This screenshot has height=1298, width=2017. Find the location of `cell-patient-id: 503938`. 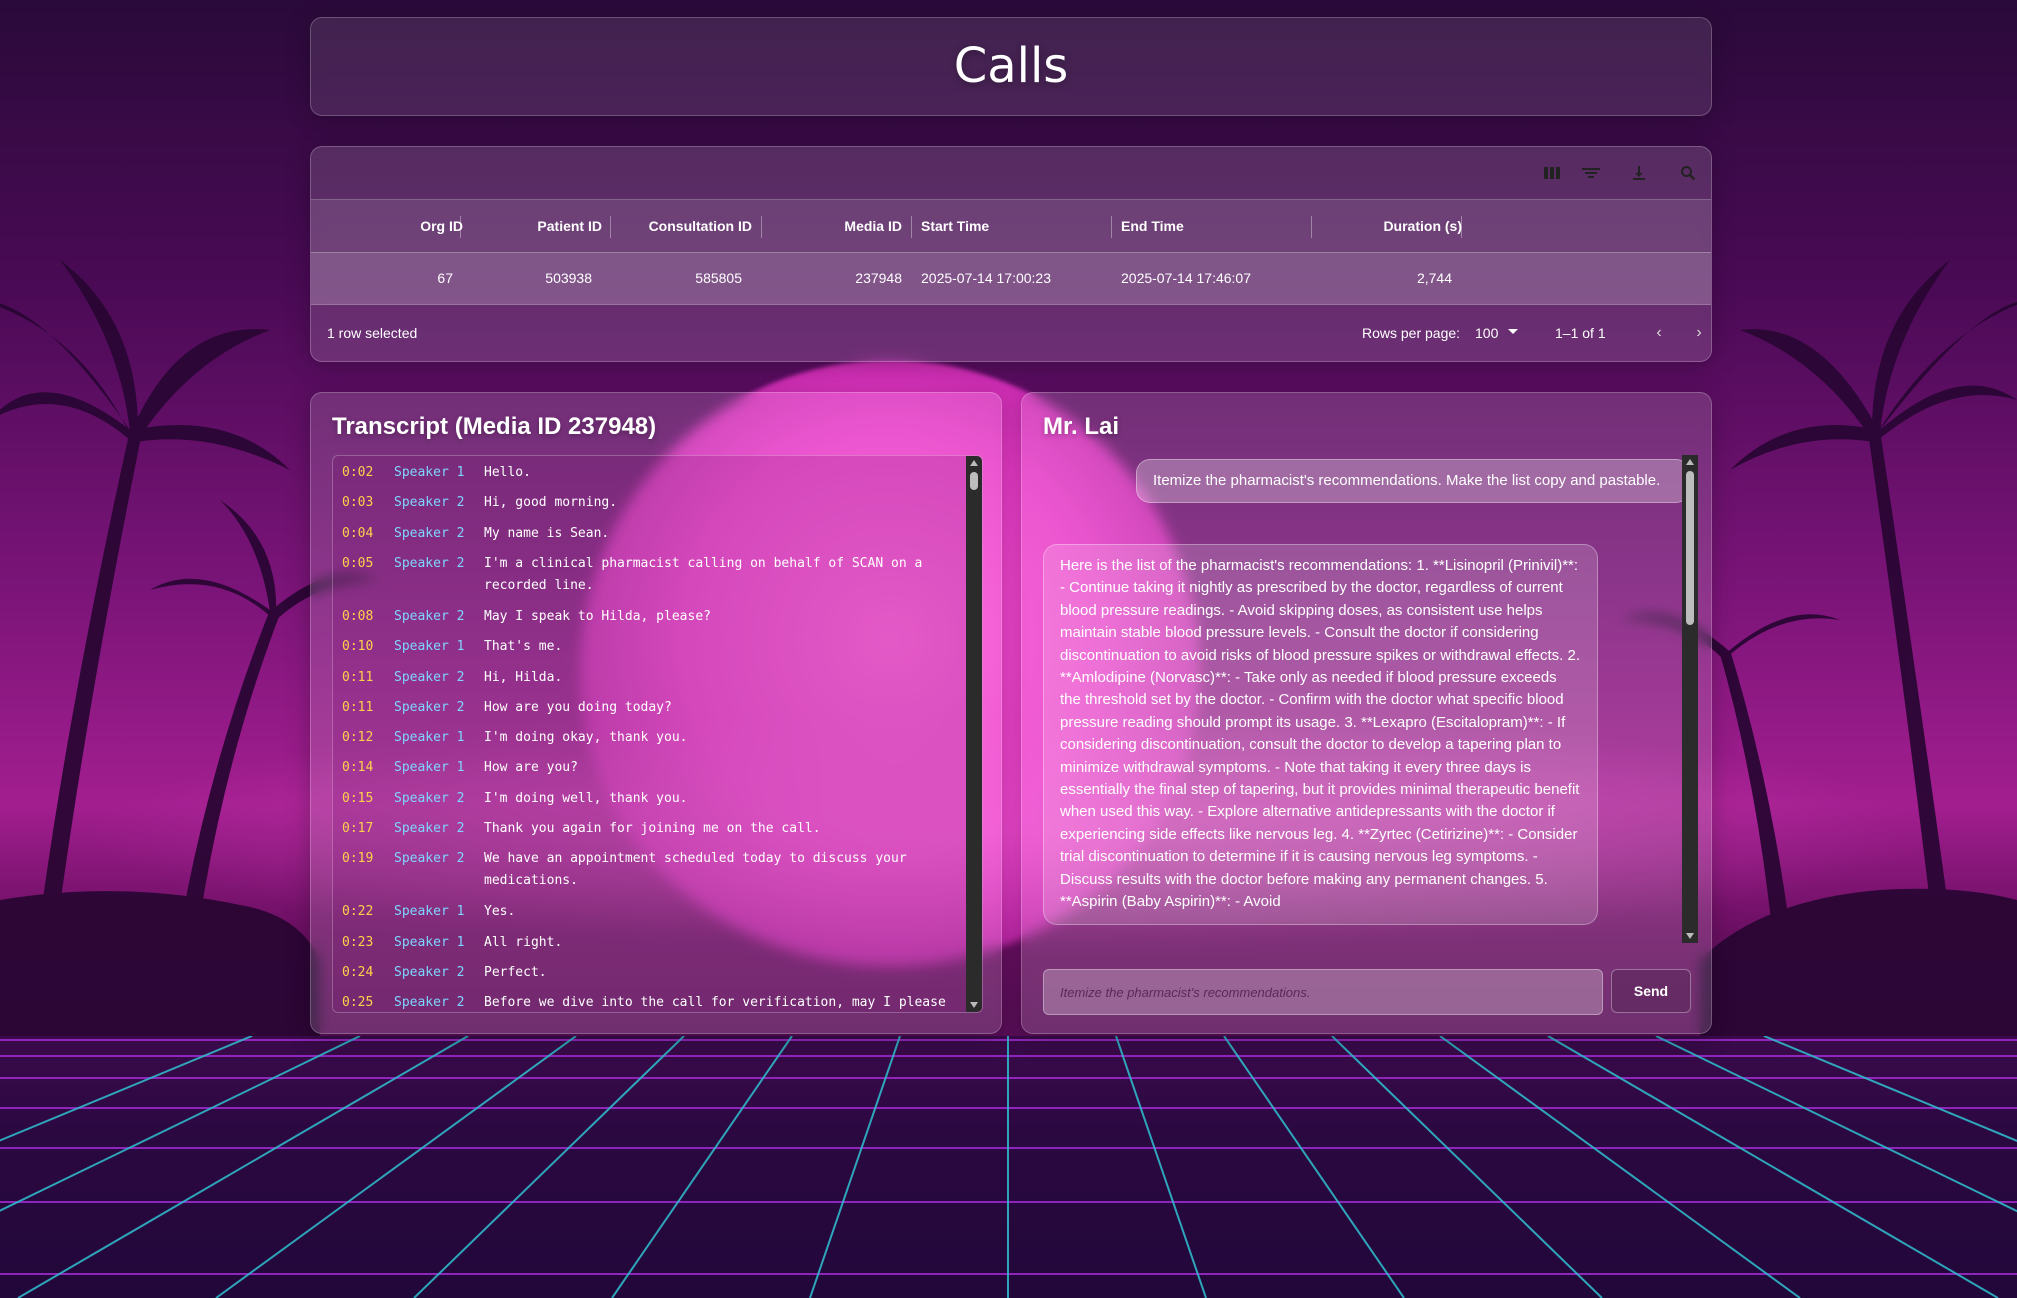

cell-patient-id: 503938 is located at coordinates (568, 278).